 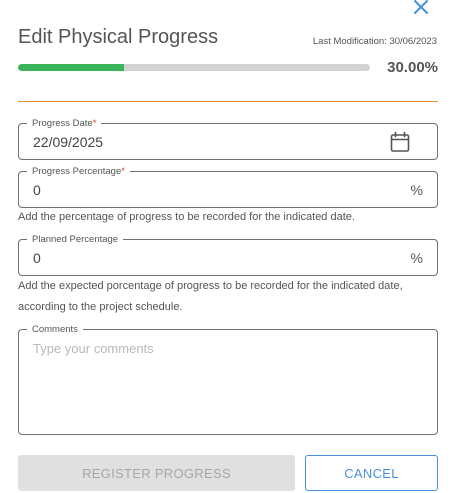 I want to click on progress-date-value: 22/09/2025, so click(x=68, y=142).